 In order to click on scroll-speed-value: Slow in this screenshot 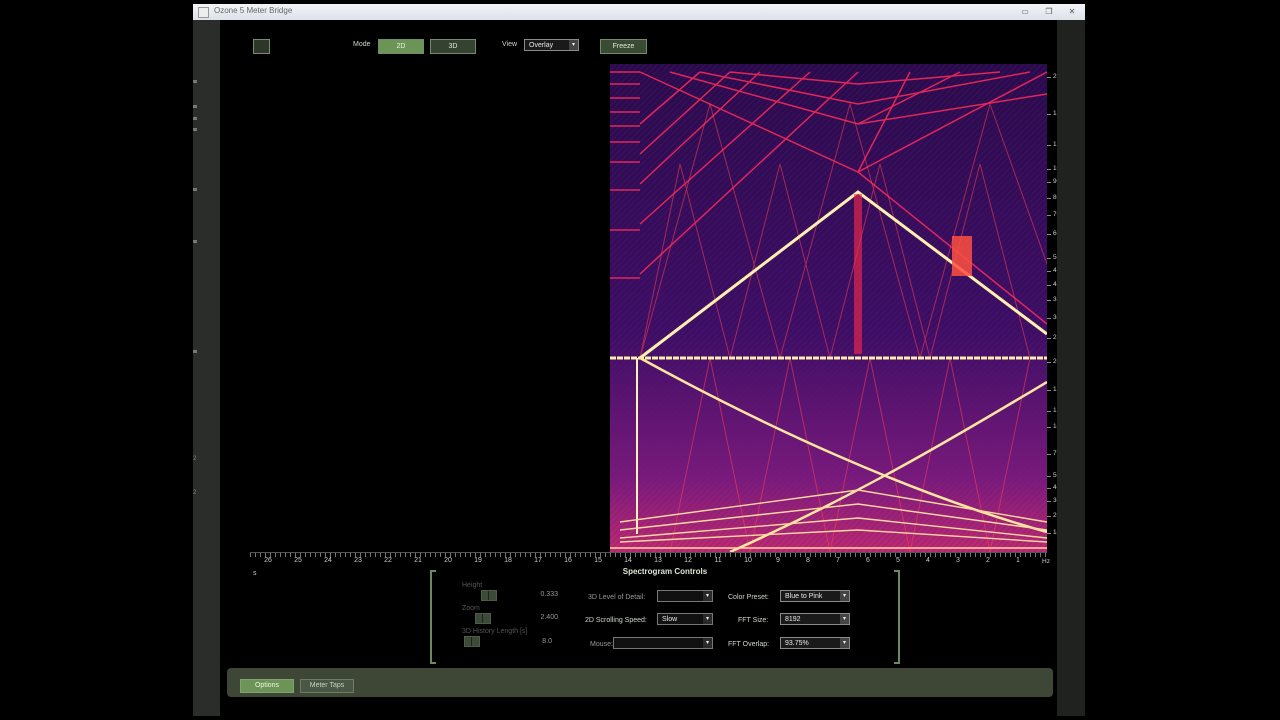, I will do `click(670, 619)`.